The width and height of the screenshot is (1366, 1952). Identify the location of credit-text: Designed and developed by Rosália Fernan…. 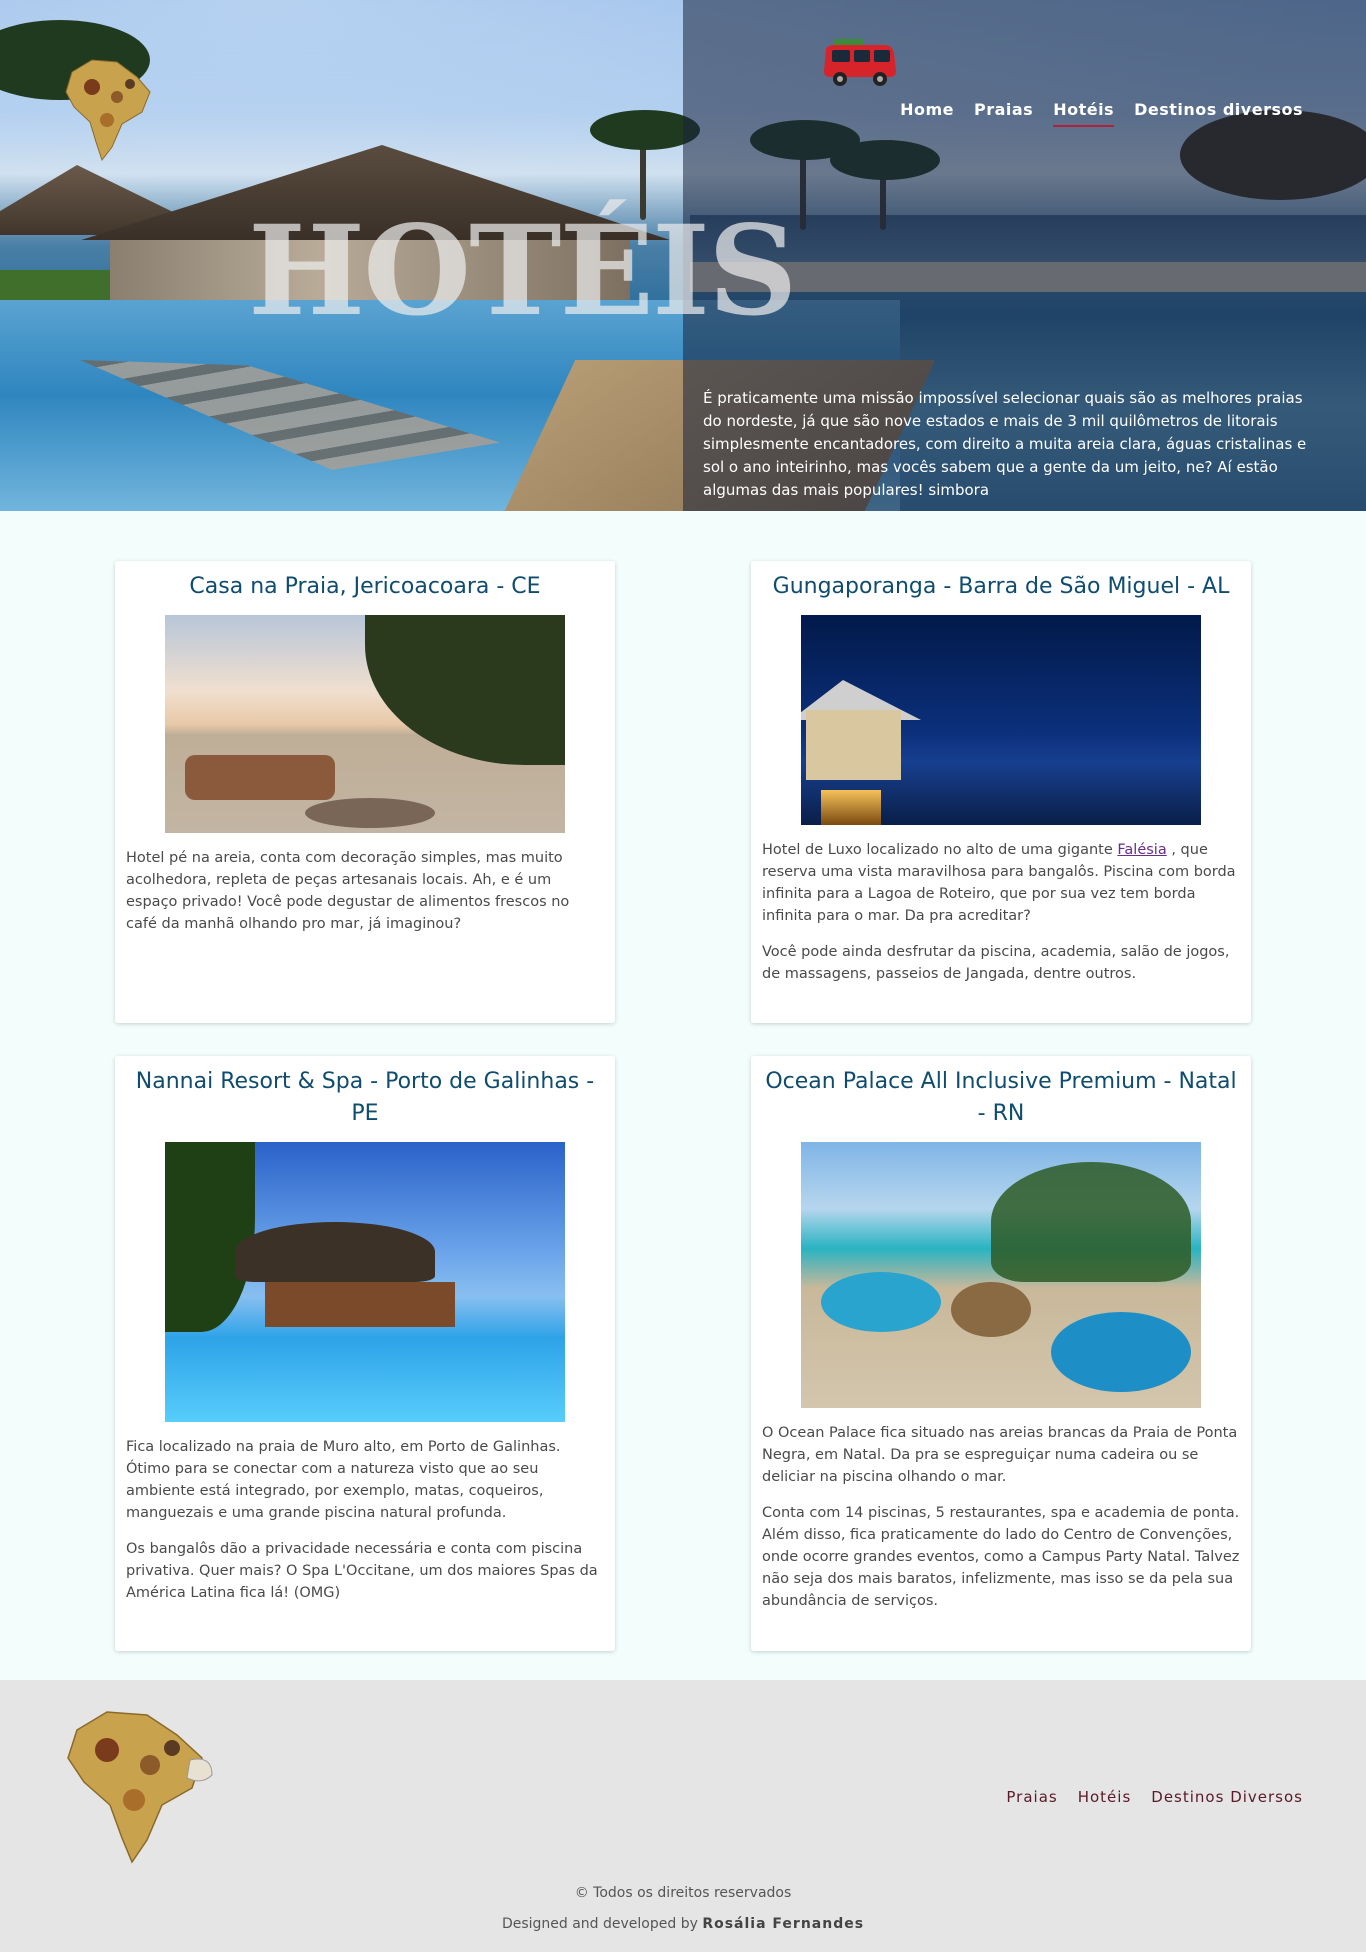
(683, 1924).